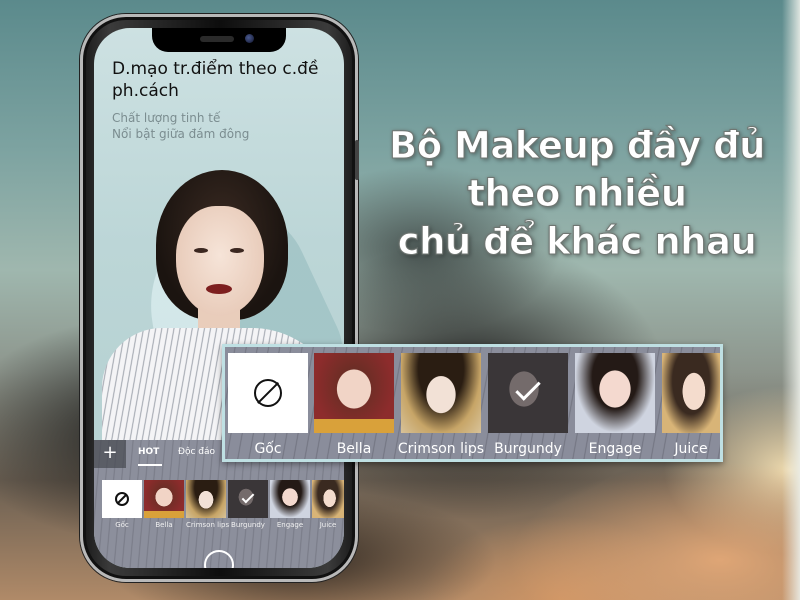 The height and width of the screenshot is (600, 800). Describe the element at coordinates (181, 134) in the screenshot. I see `subtitle-line: Nổi bật giữa đám đông` at that location.